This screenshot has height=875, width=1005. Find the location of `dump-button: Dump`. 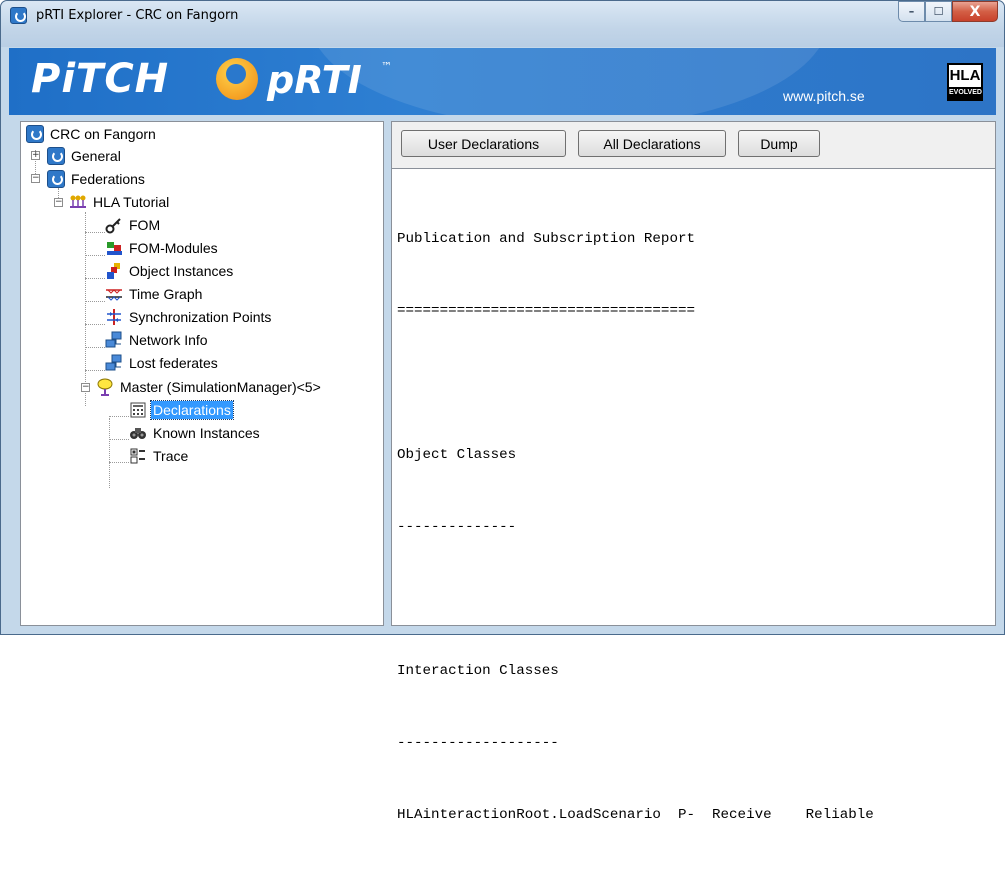

dump-button: Dump is located at coordinates (779, 143).